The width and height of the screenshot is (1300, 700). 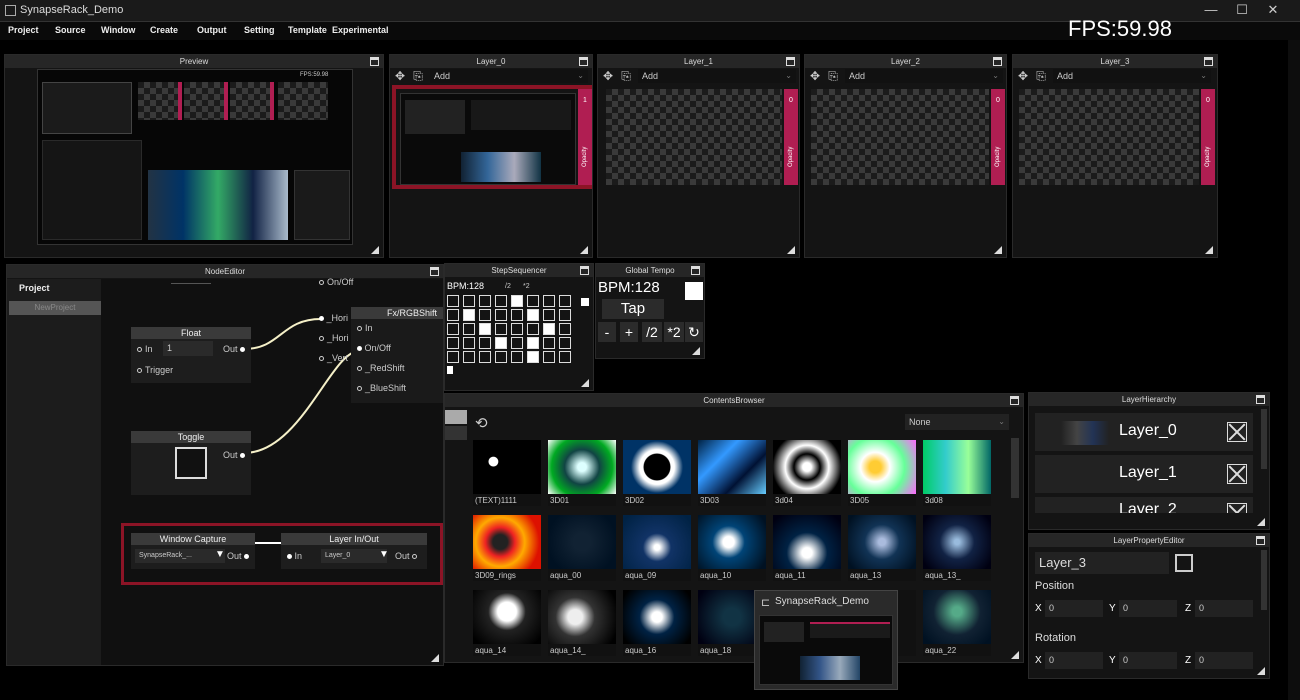 I want to click on content-item: 3D09_rings, so click(x=507, y=548).